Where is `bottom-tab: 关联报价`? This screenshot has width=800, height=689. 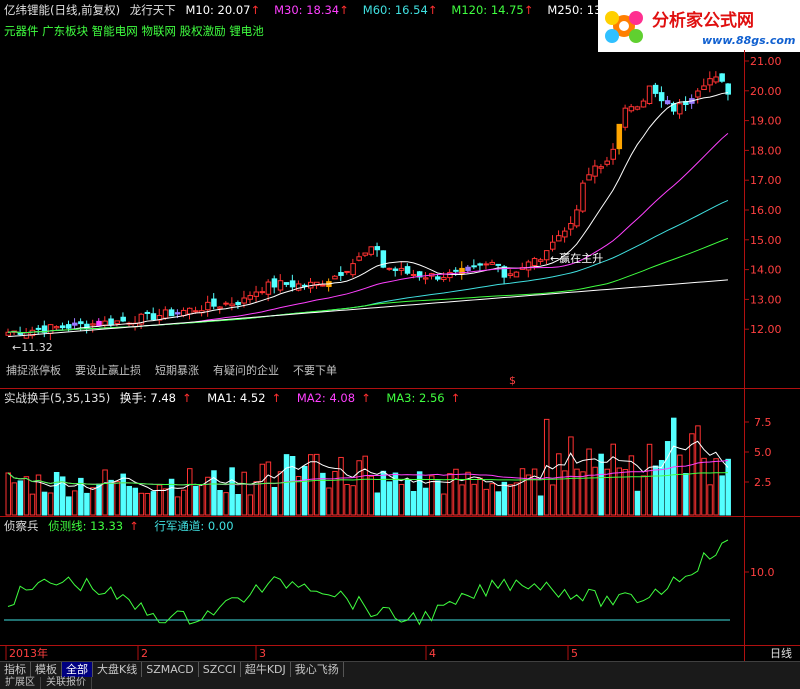 bottom-tab: 关联报价 is located at coordinates (66, 683).